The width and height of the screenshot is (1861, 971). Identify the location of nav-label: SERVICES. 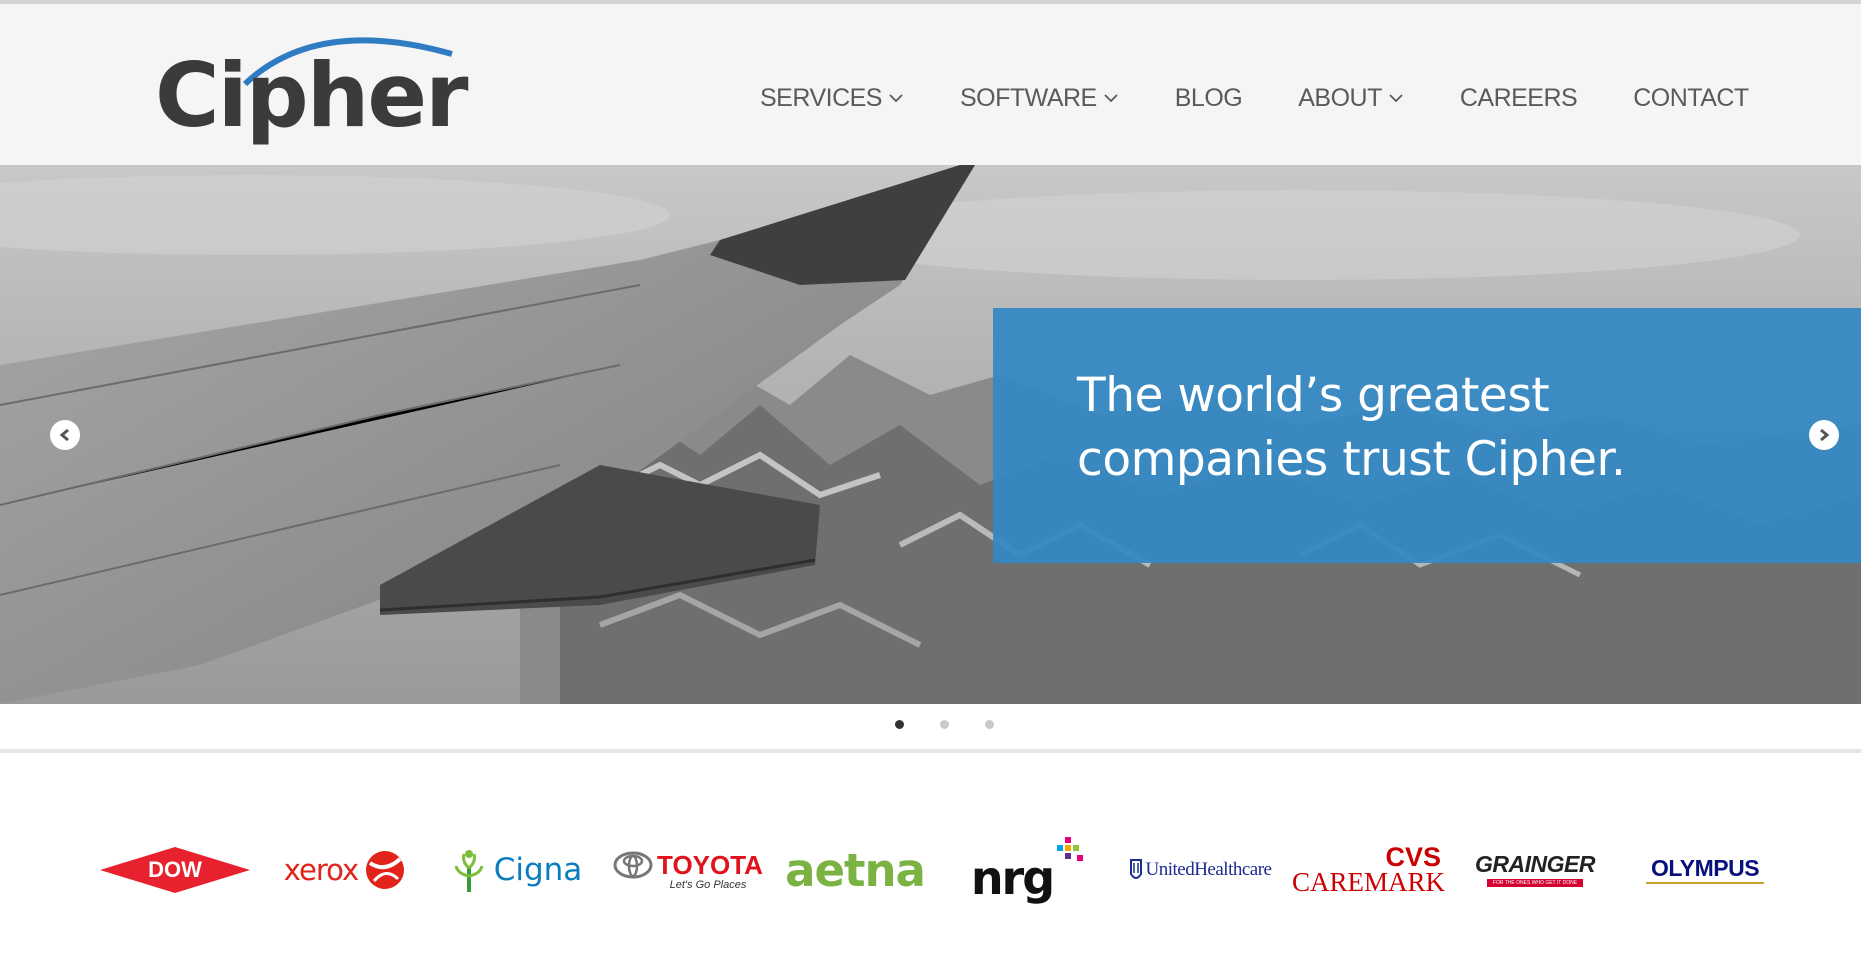
(821, 97).